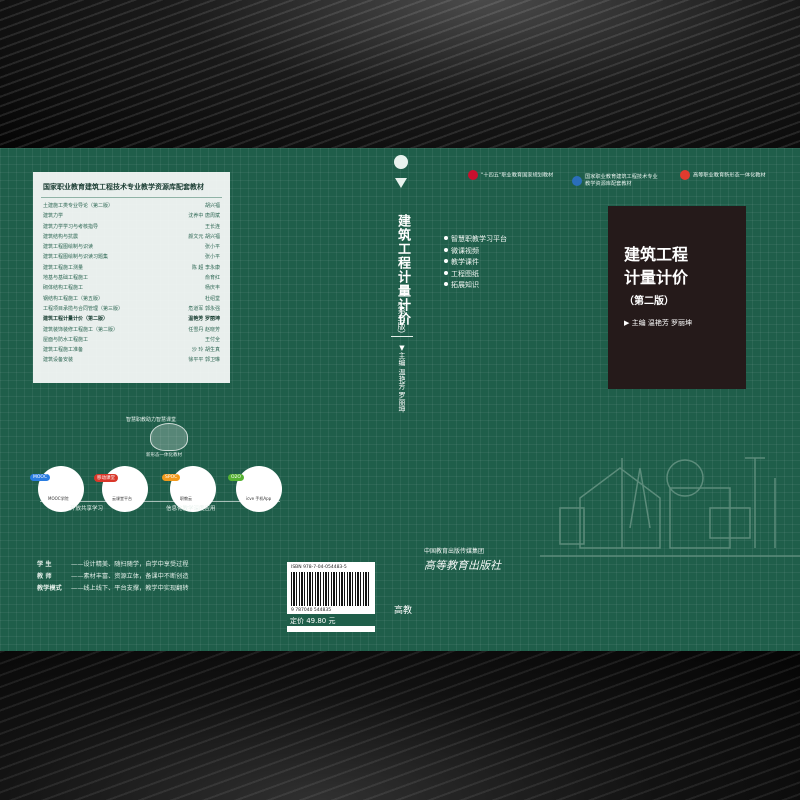 This screenshot has height=800, width=800. I want to click on book-title: 地基与基础工程施工, so click(66, 278).